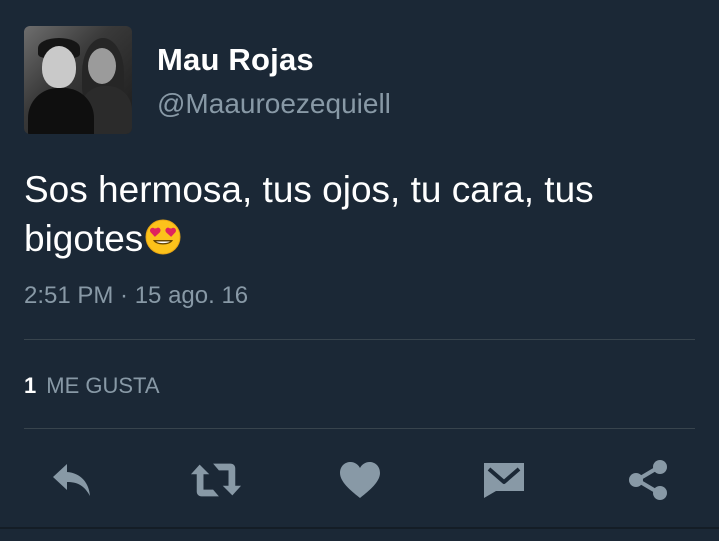 The height and width of the screenshot is (541, 719). I want to click on tweet-actions-bar, so click(359, 480).